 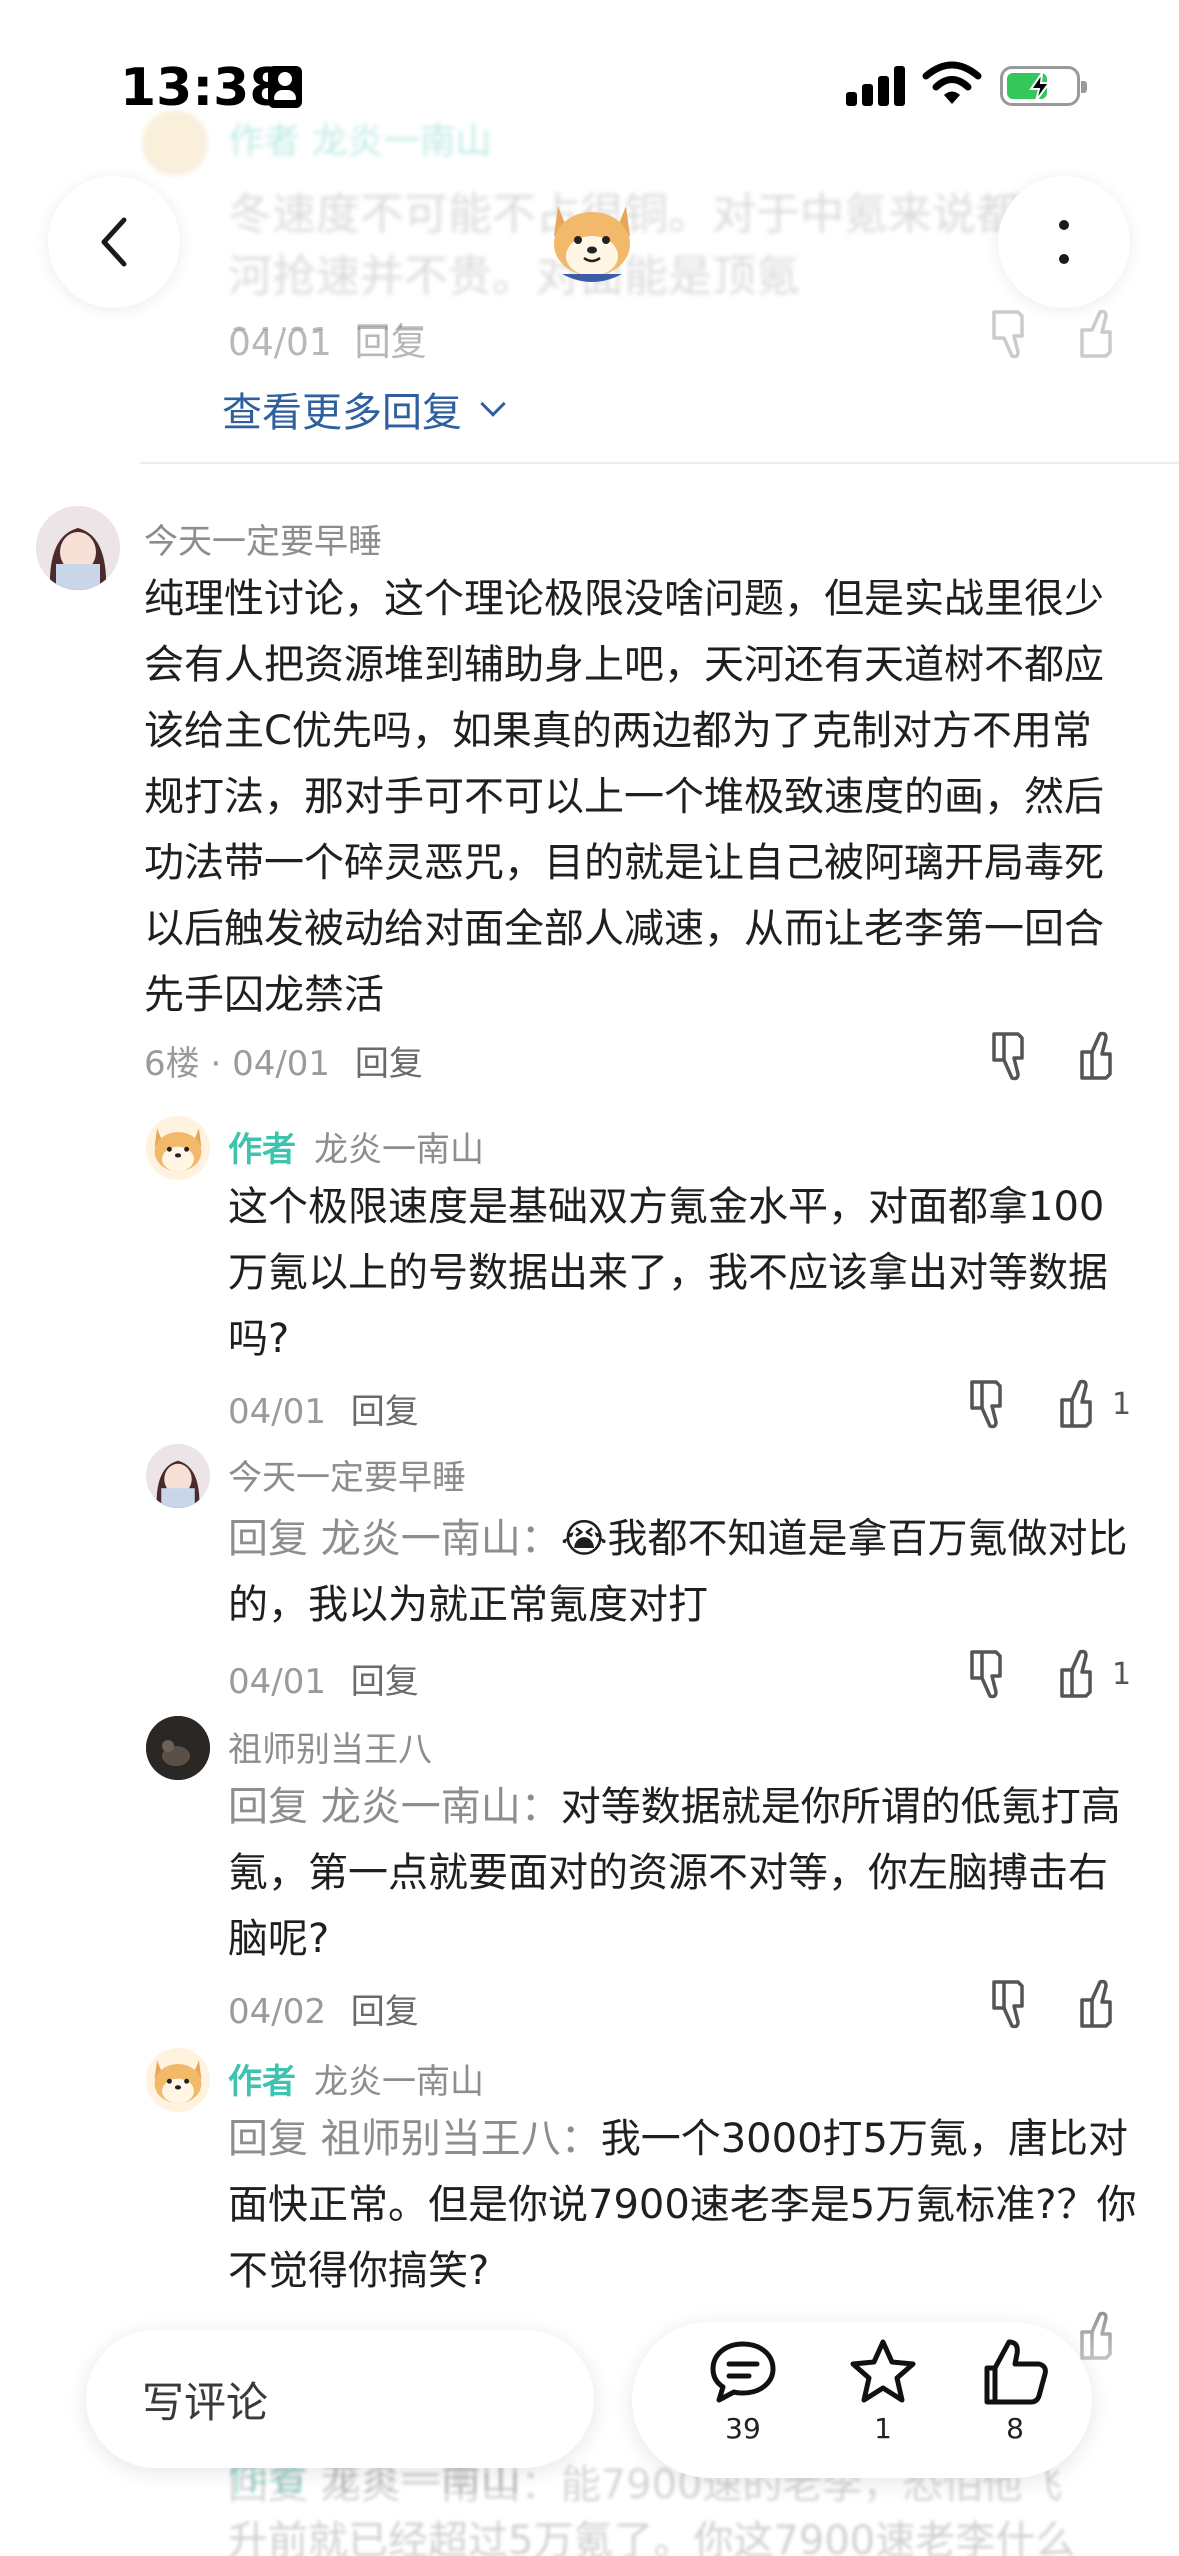 I want to click on like-post-button: 8, so click(x=1015, y=2401).